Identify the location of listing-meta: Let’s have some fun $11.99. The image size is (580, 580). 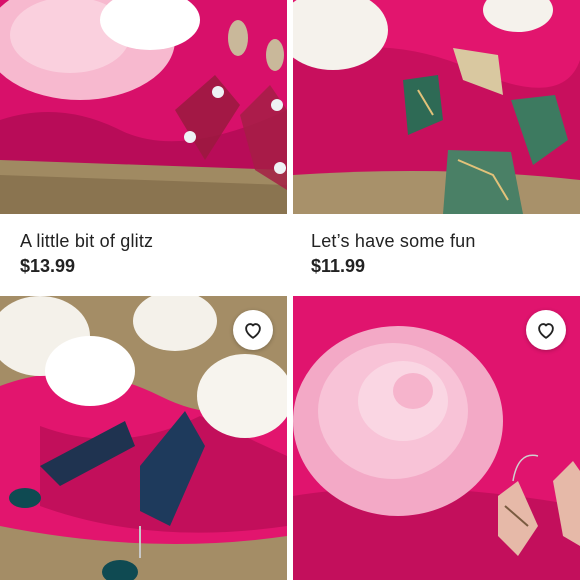
(436, 245).